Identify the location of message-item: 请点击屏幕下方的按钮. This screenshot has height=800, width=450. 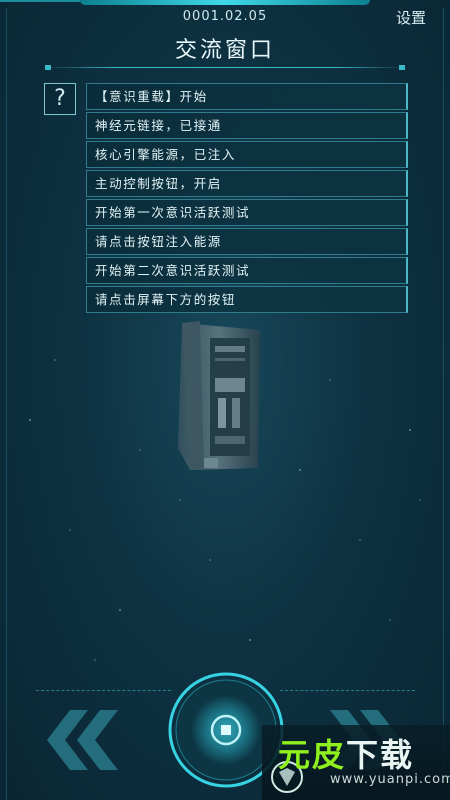
(247, 299).